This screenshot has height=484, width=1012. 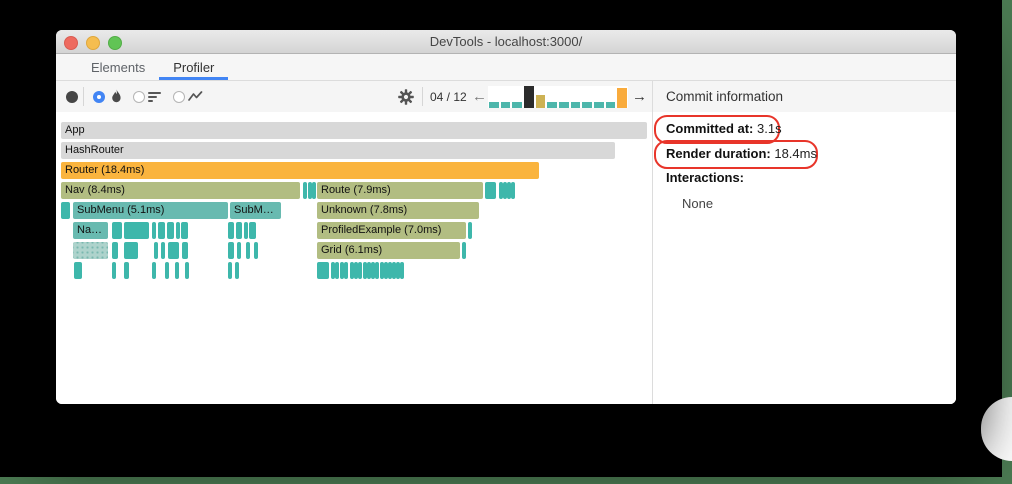 I want to click on commit-counter: 04 / 12, so click(x=448, y=96).